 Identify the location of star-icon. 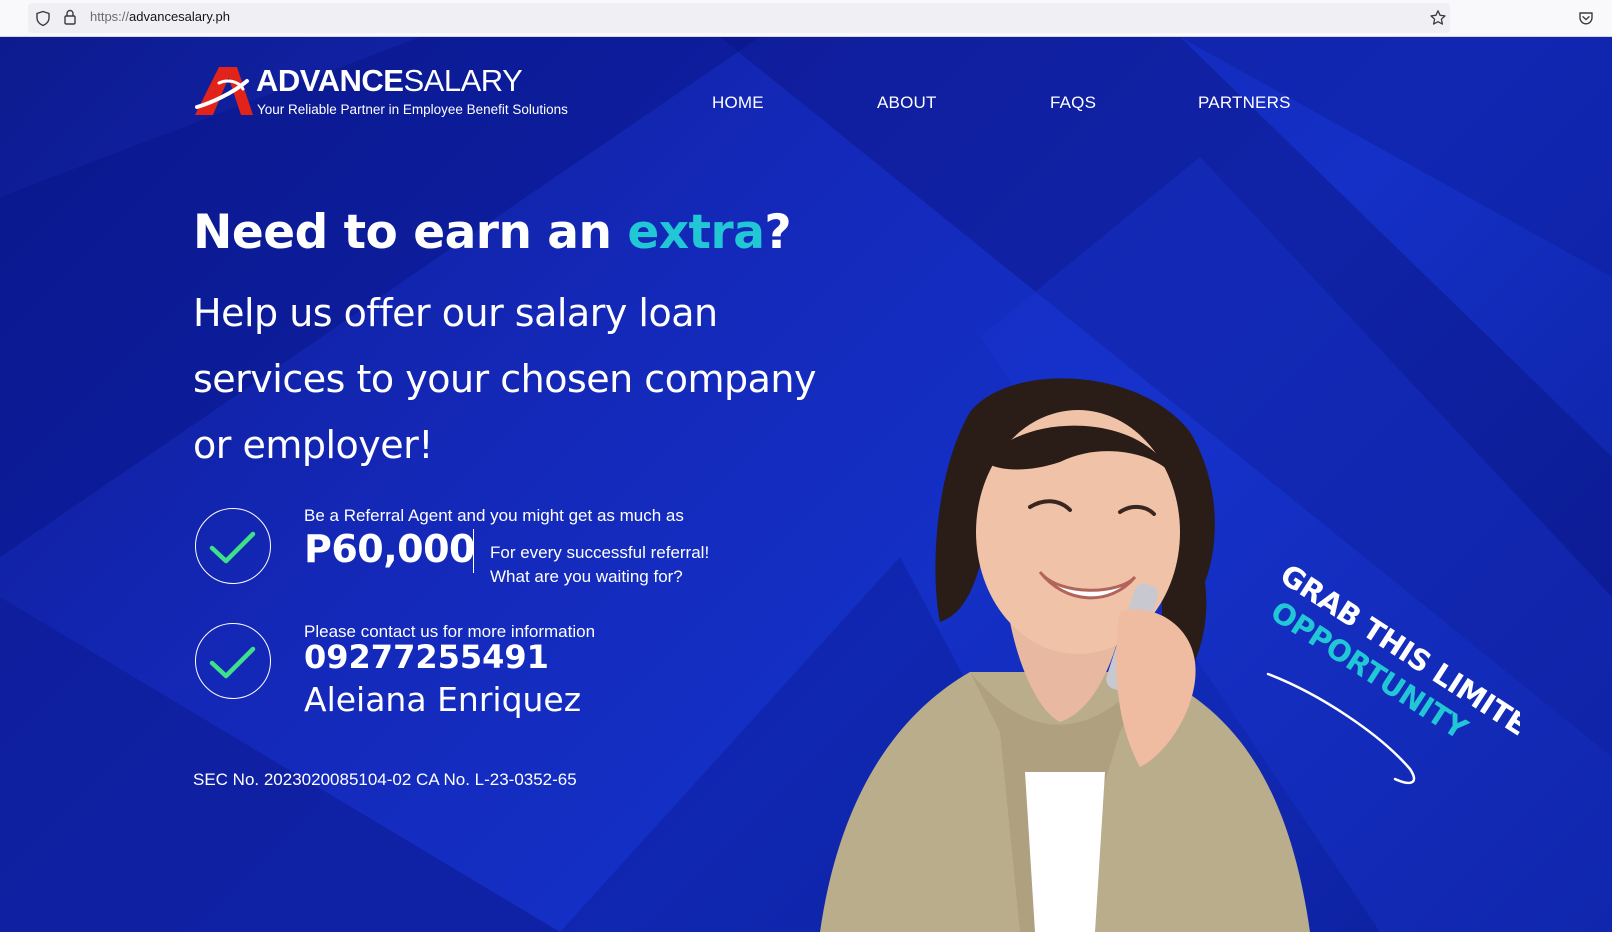
(1438, 18).